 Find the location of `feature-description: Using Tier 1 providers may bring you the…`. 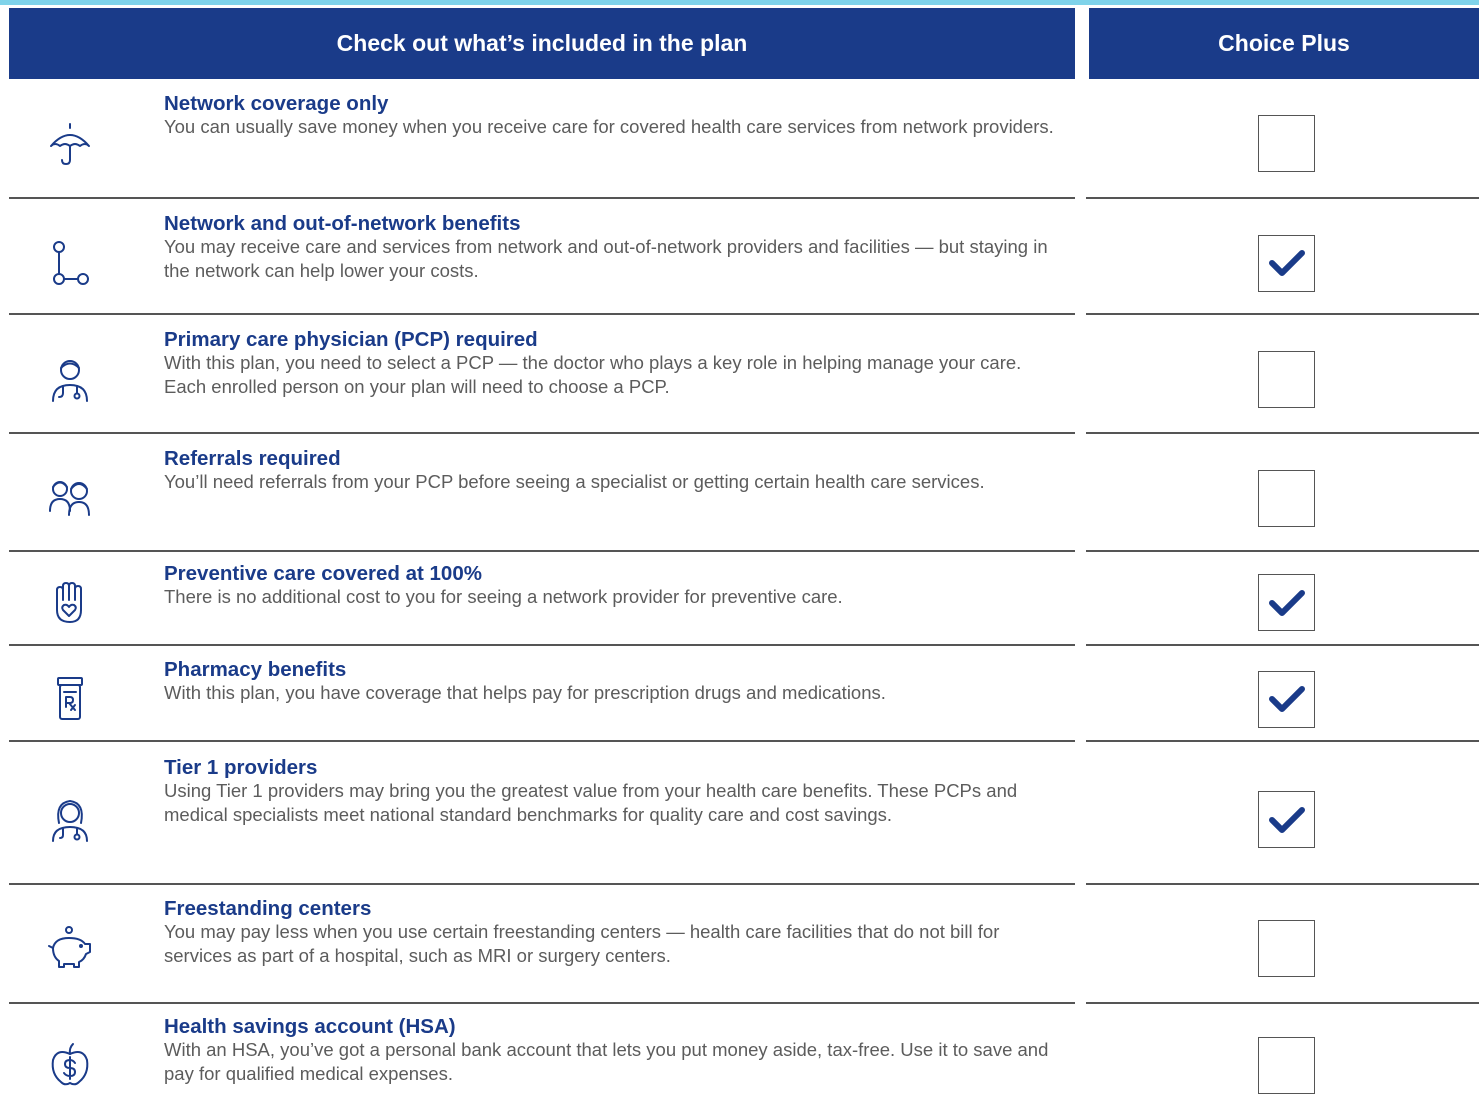

feature-description: Using Tier 1 providers may bring you the… is located at coordinates (591, 802).